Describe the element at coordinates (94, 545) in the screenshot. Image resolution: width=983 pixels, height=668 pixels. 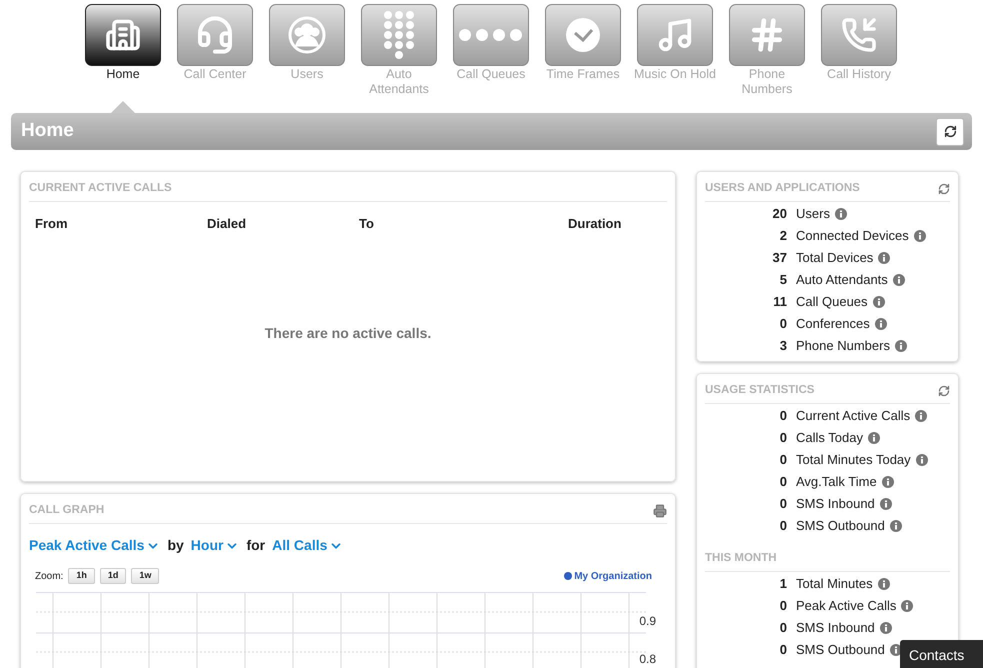
I see `metric-dropdown: Peak Active Calls` at that location.